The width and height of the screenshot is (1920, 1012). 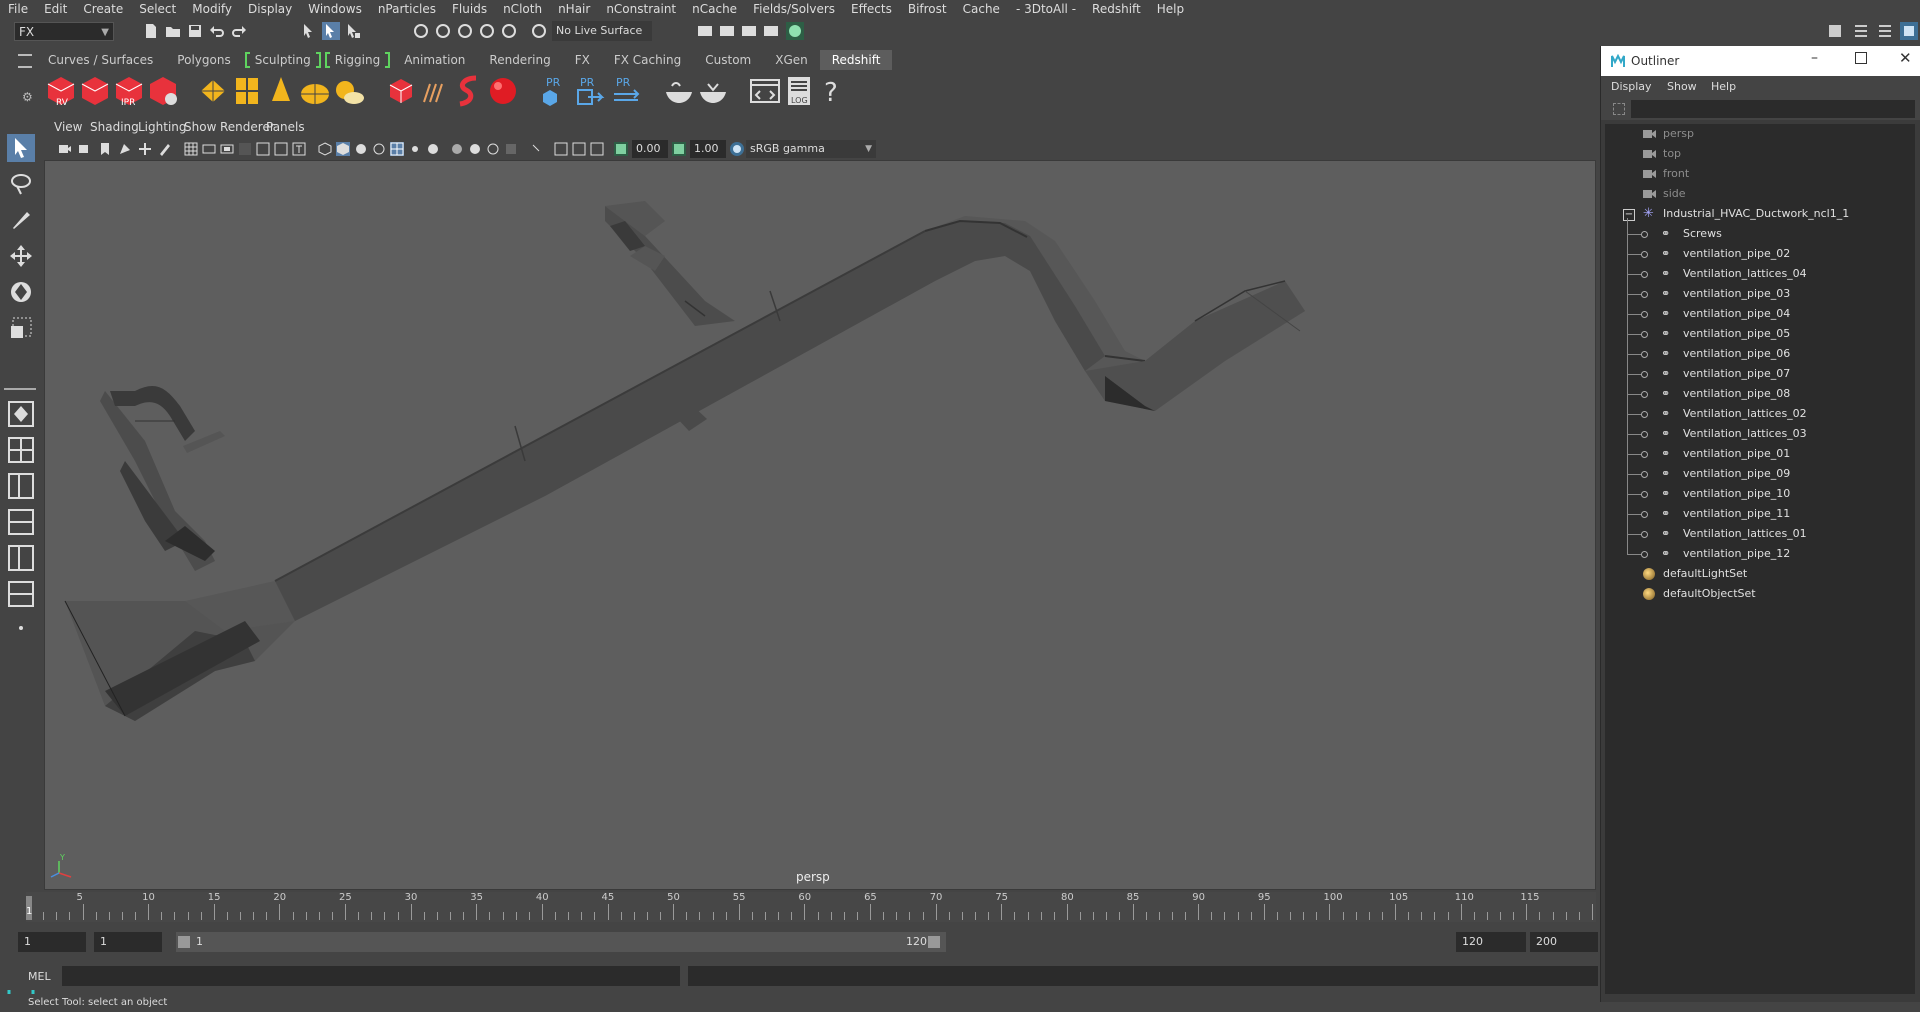 I want to click on outliner-layout-icon, so click(x=21, y=594).